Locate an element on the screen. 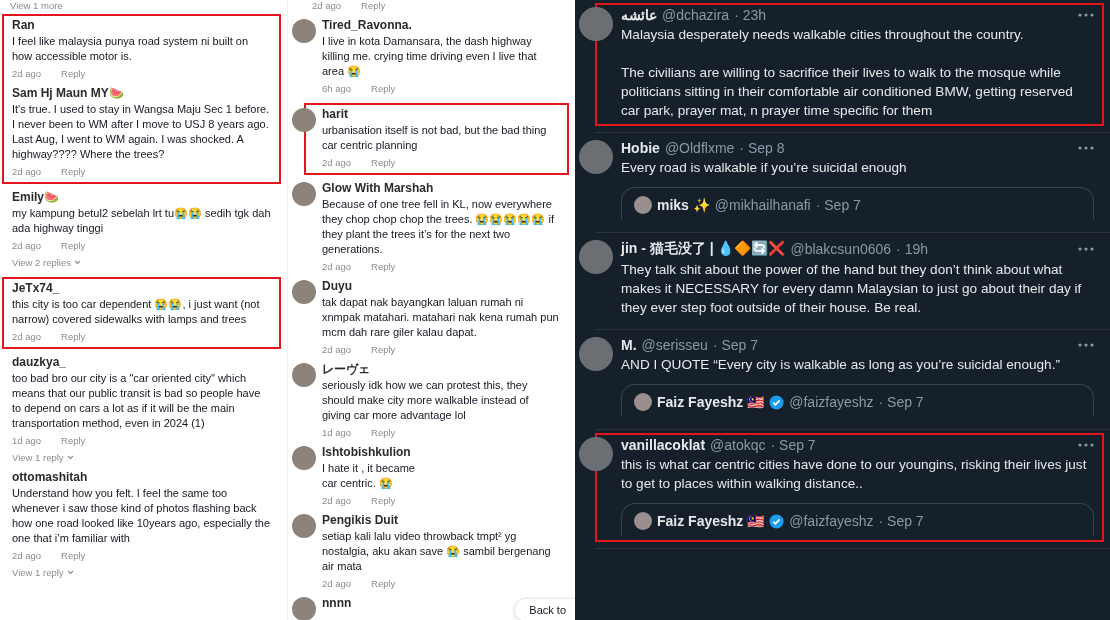 The image size is (1110, 620). display-name: عائشه is located at coordinates (639, 15).